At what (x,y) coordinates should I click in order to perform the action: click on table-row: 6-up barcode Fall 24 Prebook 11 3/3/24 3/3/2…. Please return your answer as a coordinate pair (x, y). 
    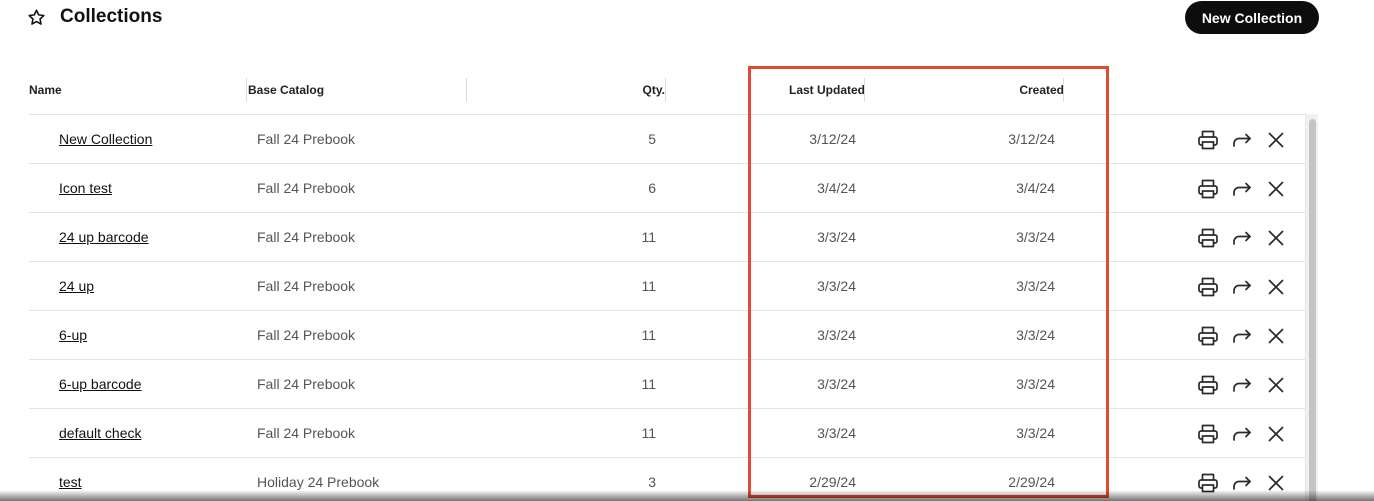
    Looking at the image, I should click on (667, 383).